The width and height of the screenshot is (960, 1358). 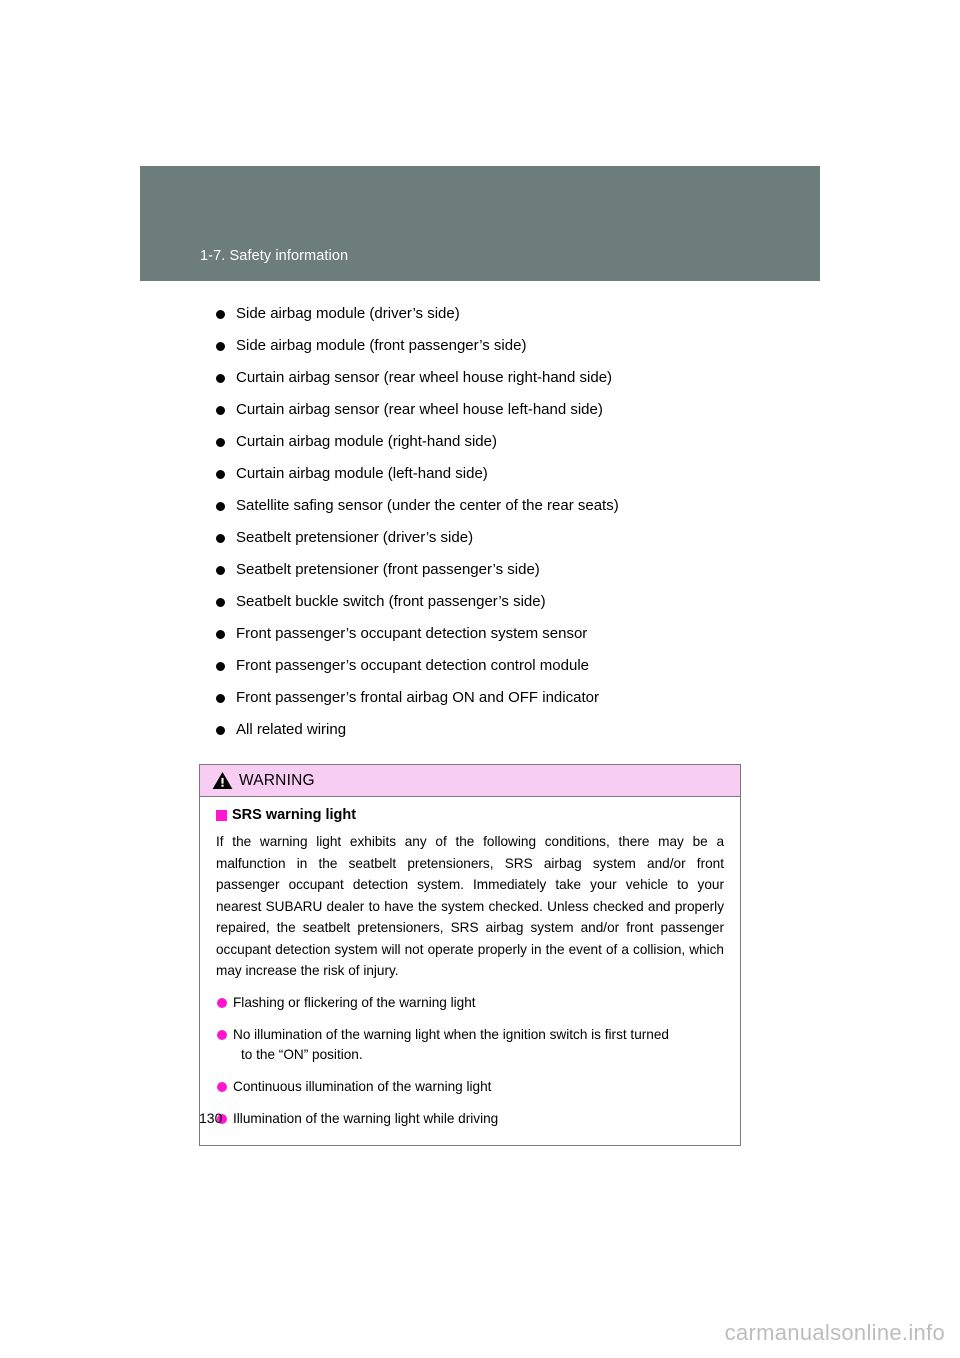 What do you see at coordinates (834, 1332) in the screenshot?
I see `site-watermark: carmanualsonline.info` at bounding box center [834, 1332].